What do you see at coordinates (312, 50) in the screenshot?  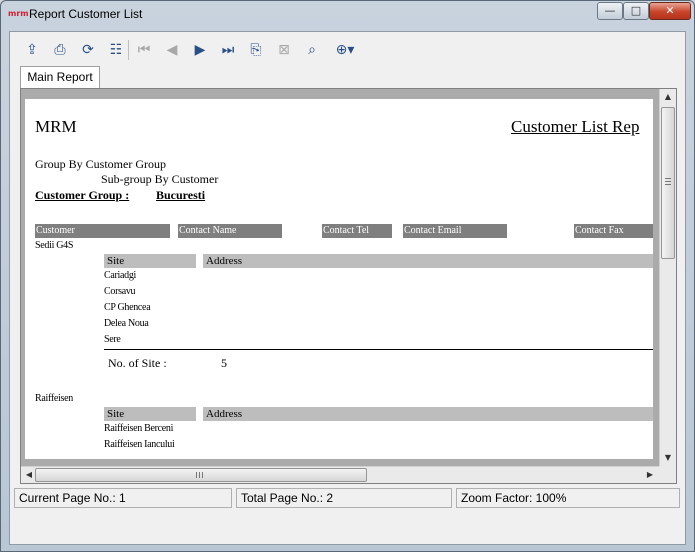 I see `search-text-icon: ⌕` at bounding box center [312, 50].